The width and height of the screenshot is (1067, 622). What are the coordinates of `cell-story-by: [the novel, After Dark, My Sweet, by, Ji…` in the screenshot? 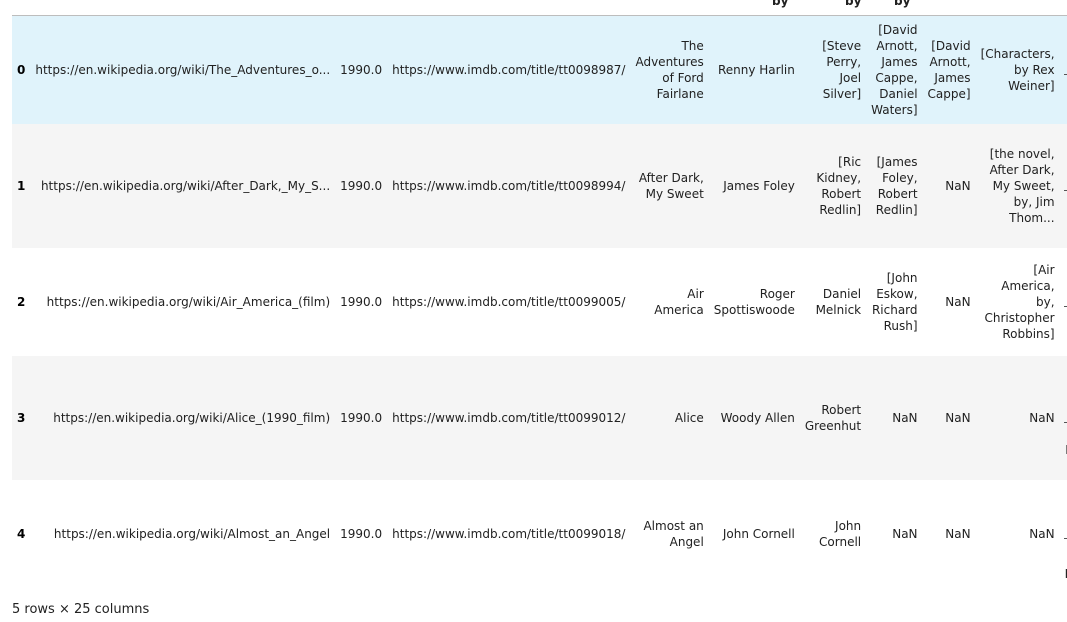 It's located at (1017, 186).